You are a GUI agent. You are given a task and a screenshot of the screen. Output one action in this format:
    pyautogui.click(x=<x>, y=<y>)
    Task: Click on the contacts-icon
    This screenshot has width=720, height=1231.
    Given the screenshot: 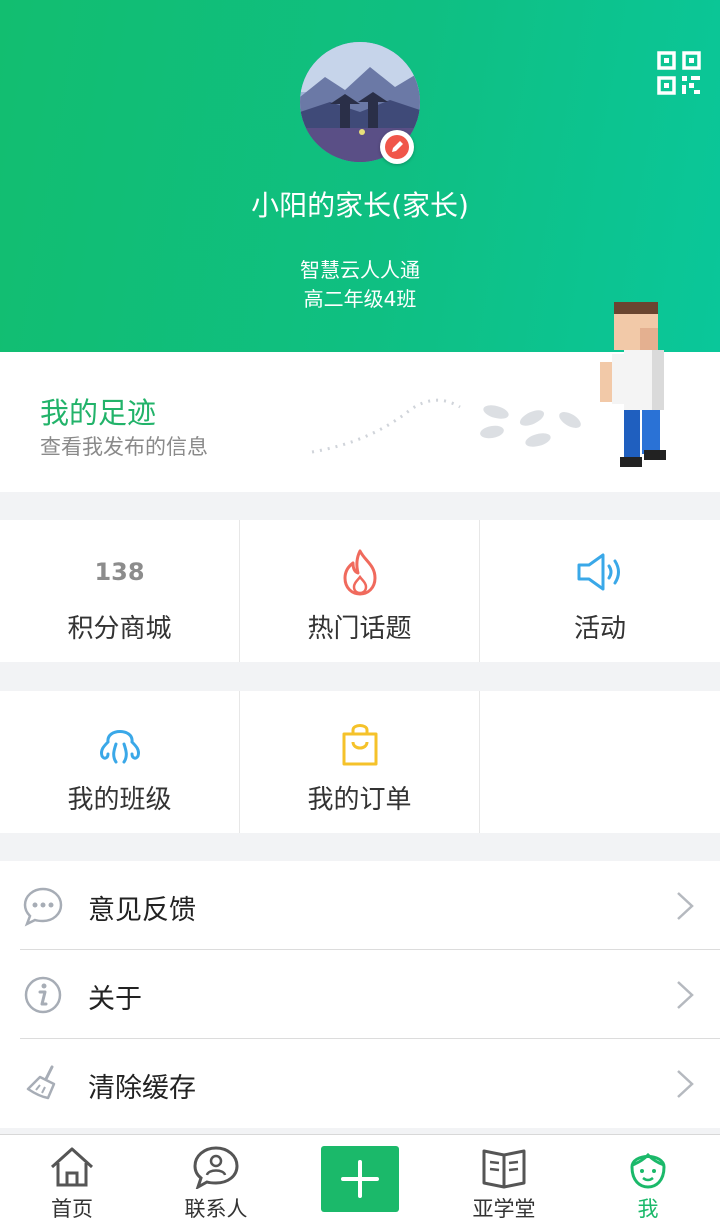 What is the action you would take?
    pyautogui.click(x=216, y=1167)
    